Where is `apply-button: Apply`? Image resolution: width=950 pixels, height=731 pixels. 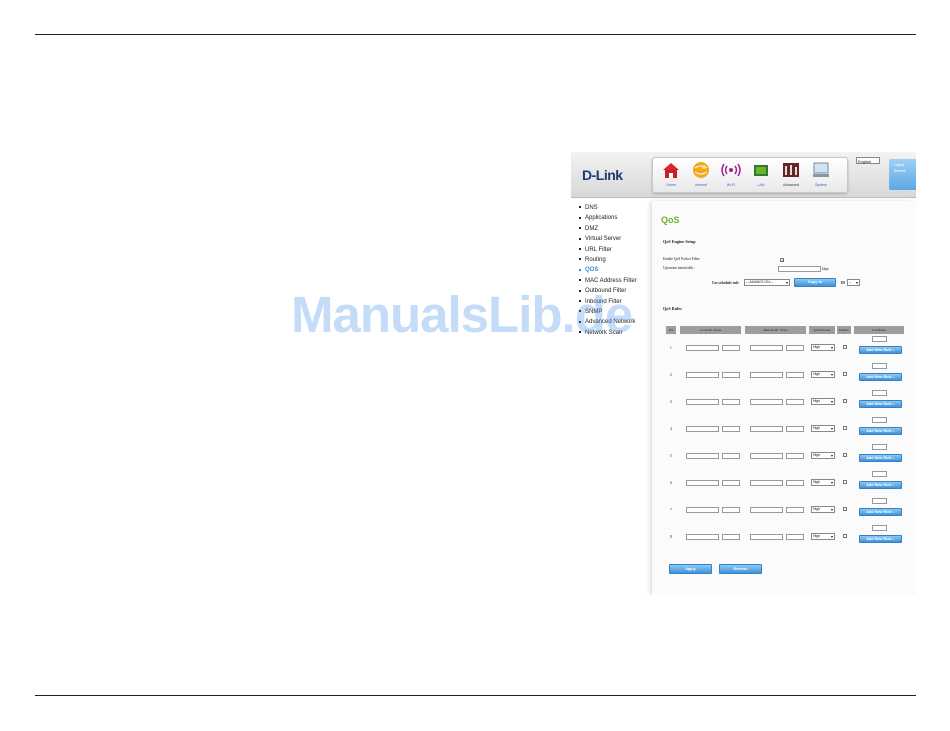 apply-button: Apply is located at coordinates (690, 569).